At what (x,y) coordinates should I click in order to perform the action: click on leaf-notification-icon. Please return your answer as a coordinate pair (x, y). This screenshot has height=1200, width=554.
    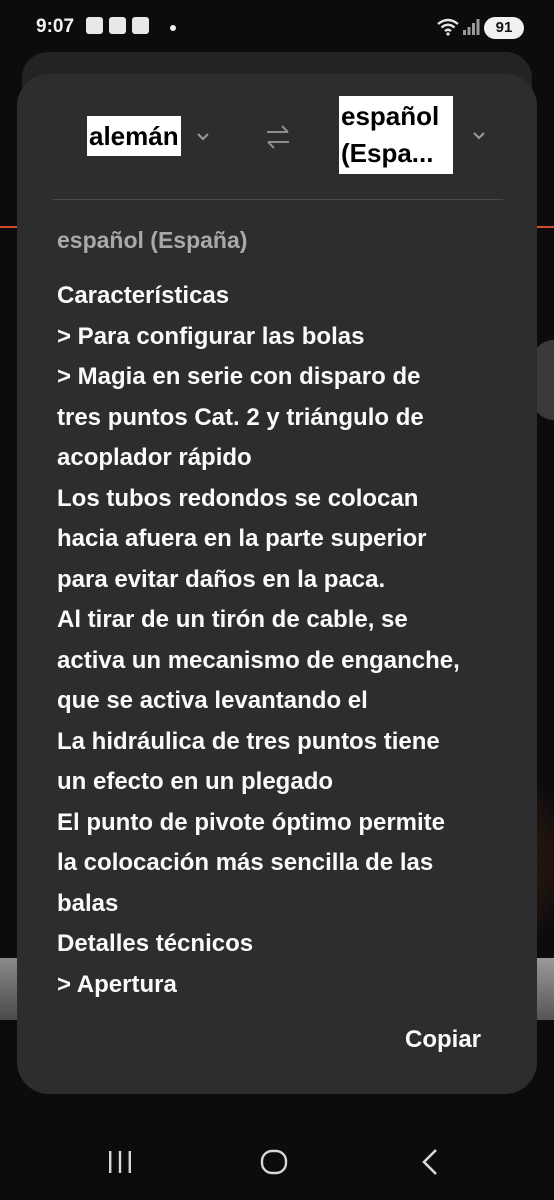
    Looking at the image, I should click on (117, 25).